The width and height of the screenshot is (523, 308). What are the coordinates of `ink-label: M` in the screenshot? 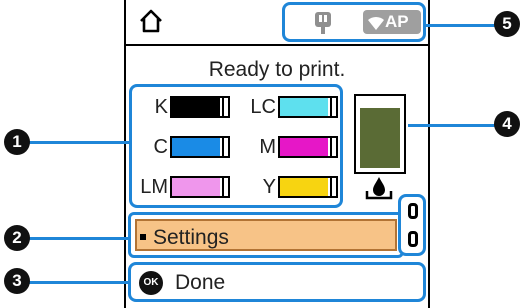 It's located at (267, 147).